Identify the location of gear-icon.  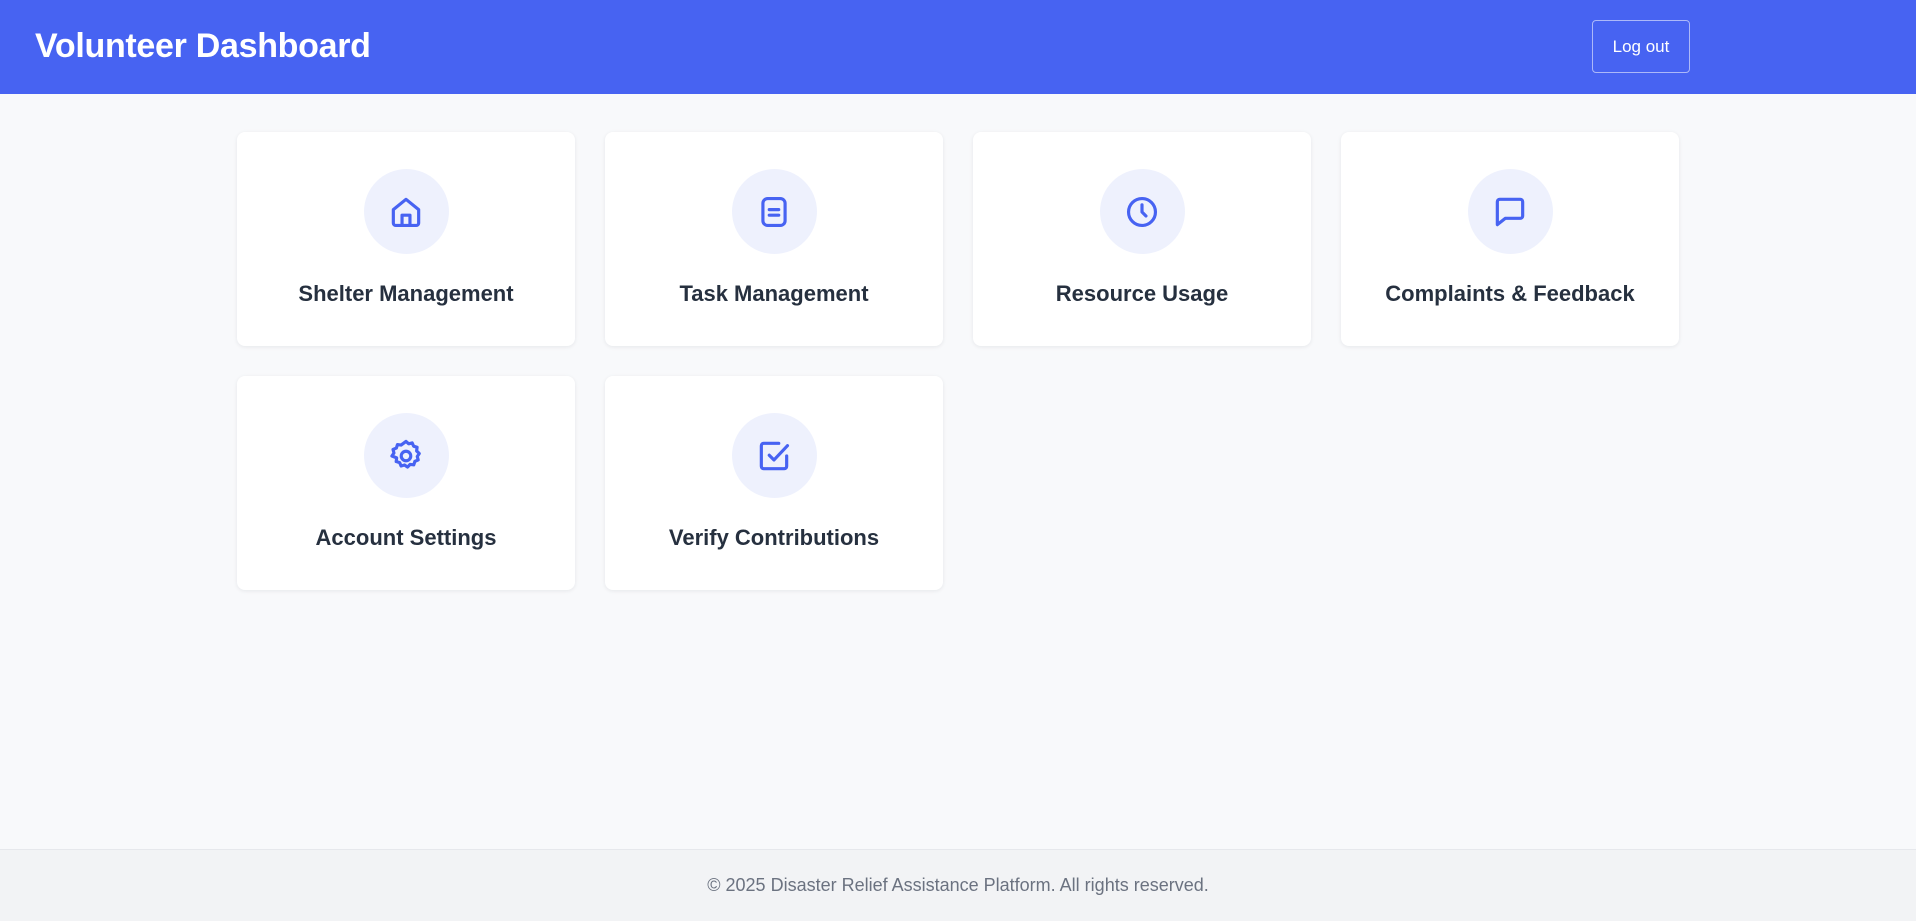
(405, 454).